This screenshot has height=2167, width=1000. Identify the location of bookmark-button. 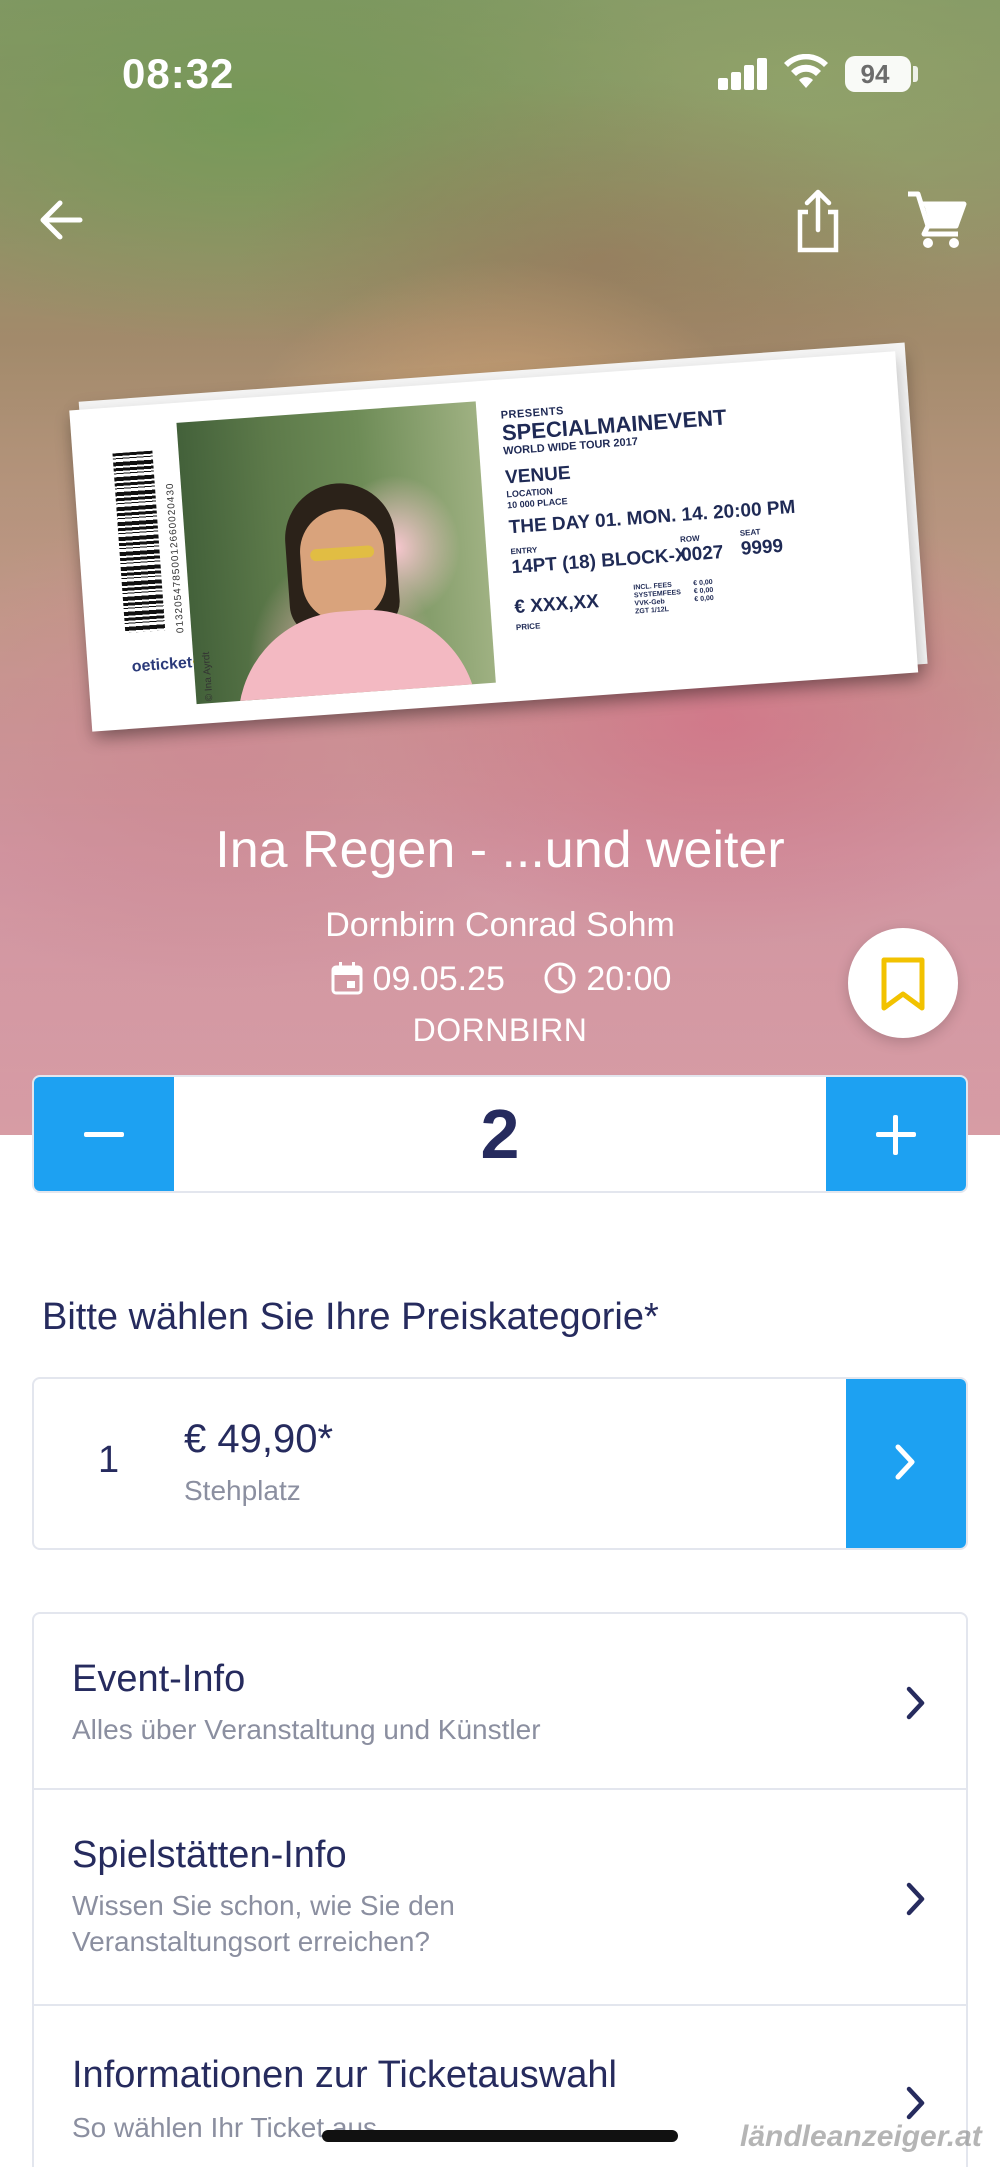
(903, 983).